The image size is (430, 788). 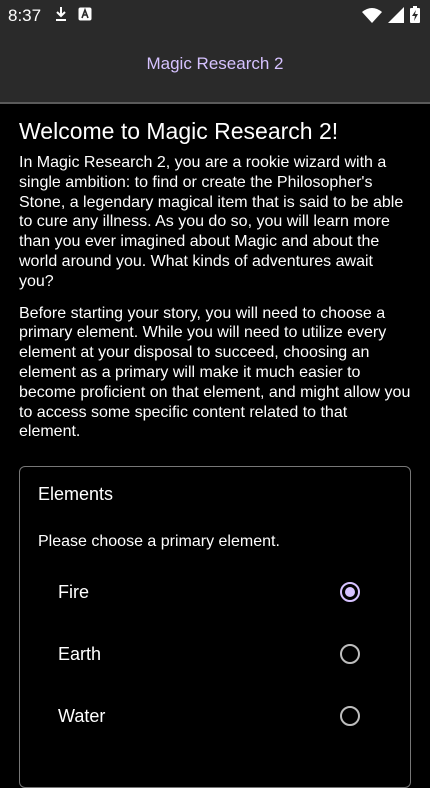 I want to click on status-time: 8:37, so click(x=25, y=15).